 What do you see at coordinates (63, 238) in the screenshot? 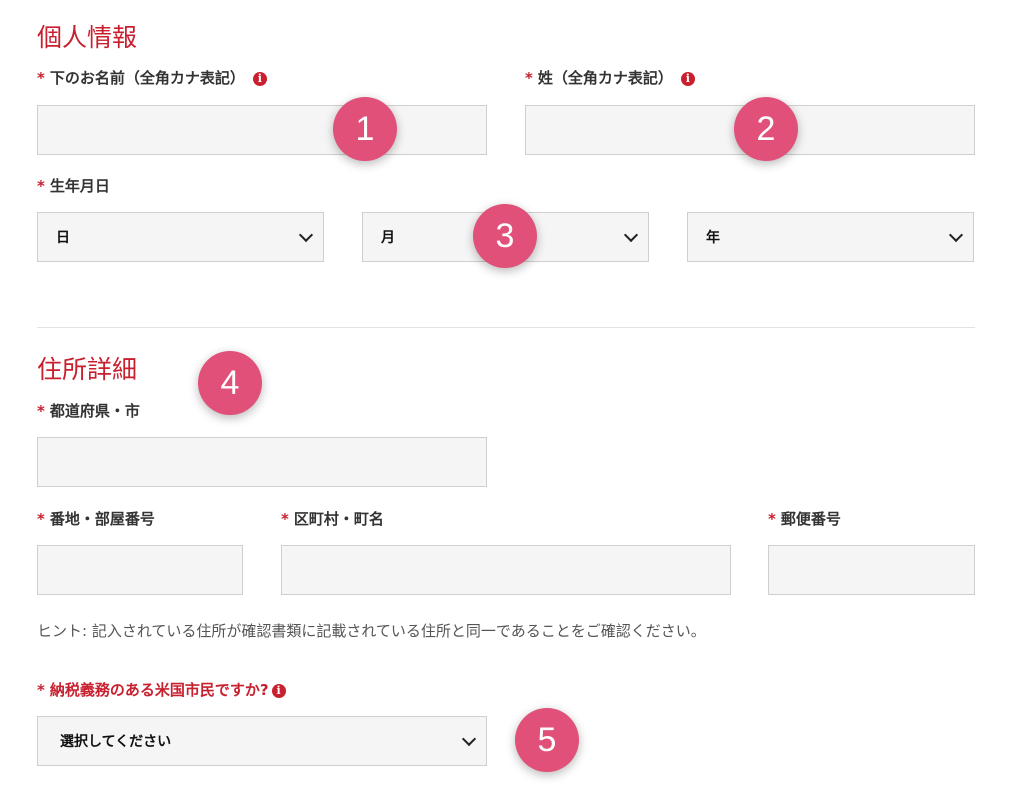
I see `birth-day-value: 日` at bounding box center [63, 238].